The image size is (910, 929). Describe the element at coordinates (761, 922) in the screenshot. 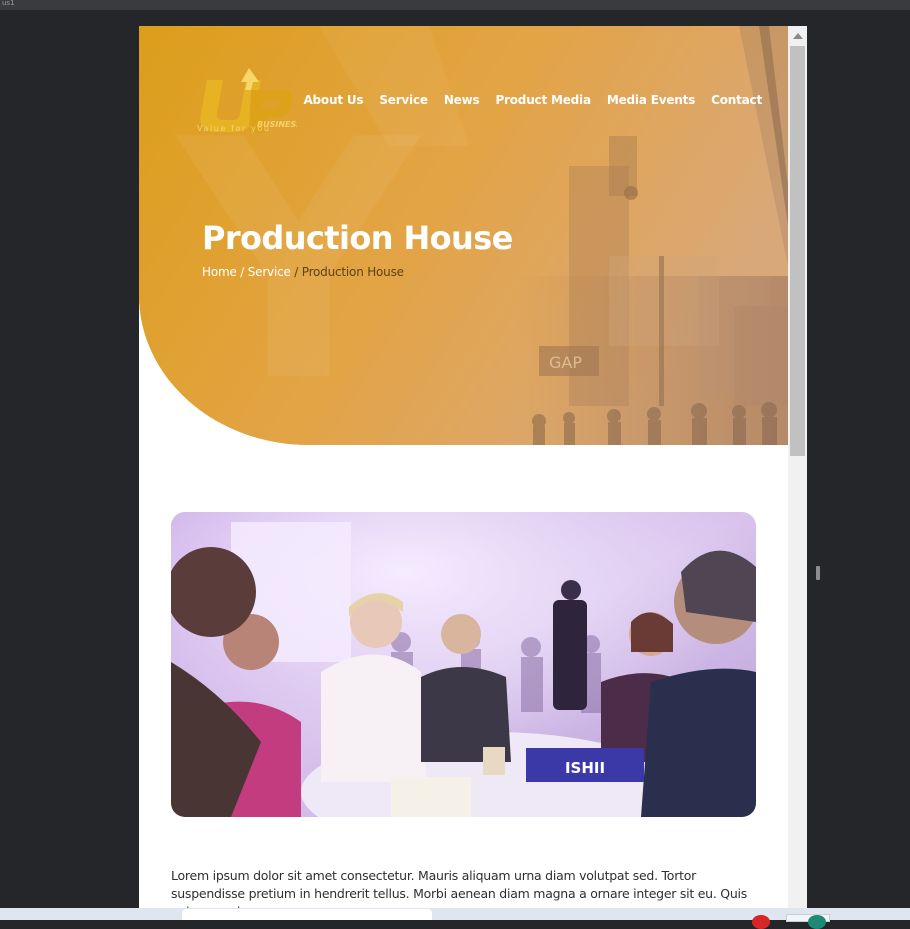

I see `app-red-icon` at that location.